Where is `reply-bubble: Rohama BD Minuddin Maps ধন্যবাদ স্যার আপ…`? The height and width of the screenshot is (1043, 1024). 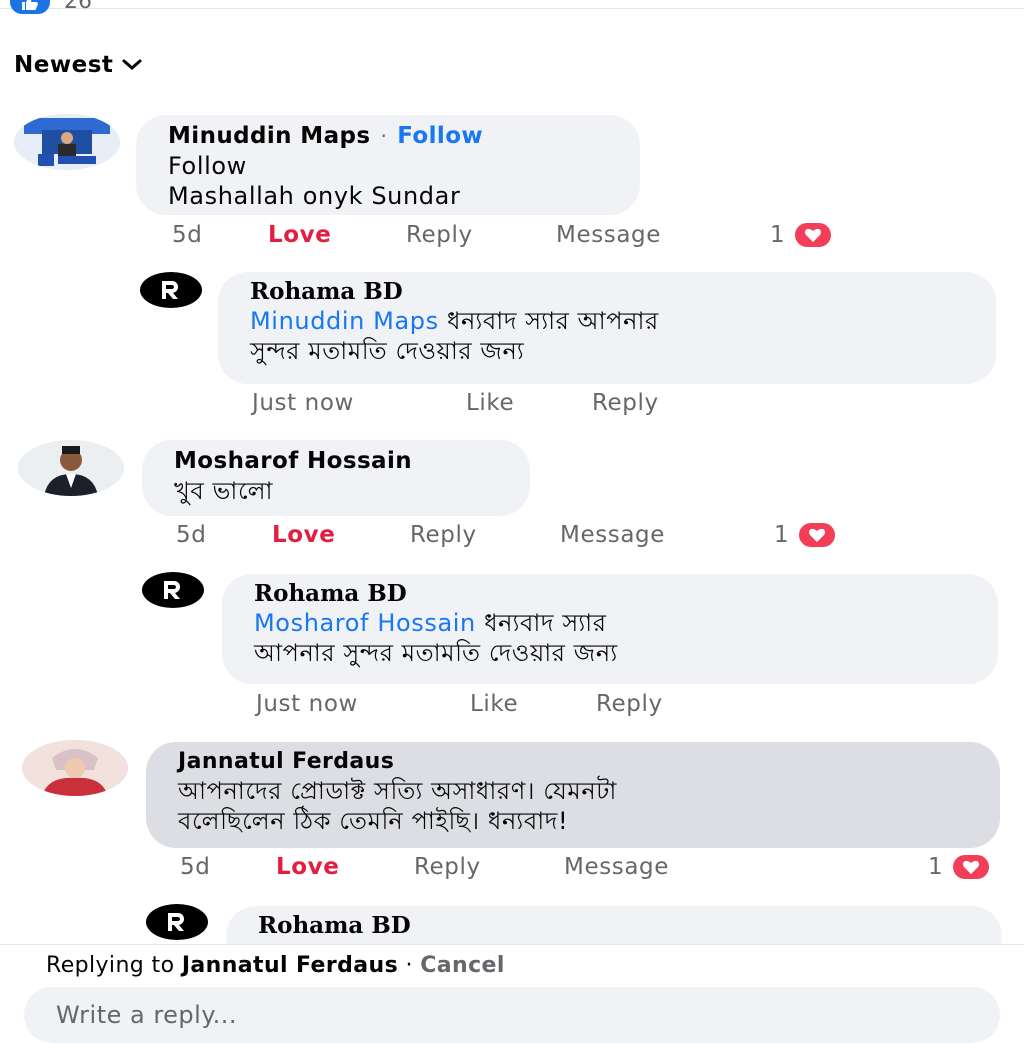
reply-bubble: Rohama BD Minuddin Maps ধন্যবাদ স্যার আপ… is located at coordinates (607, 328).